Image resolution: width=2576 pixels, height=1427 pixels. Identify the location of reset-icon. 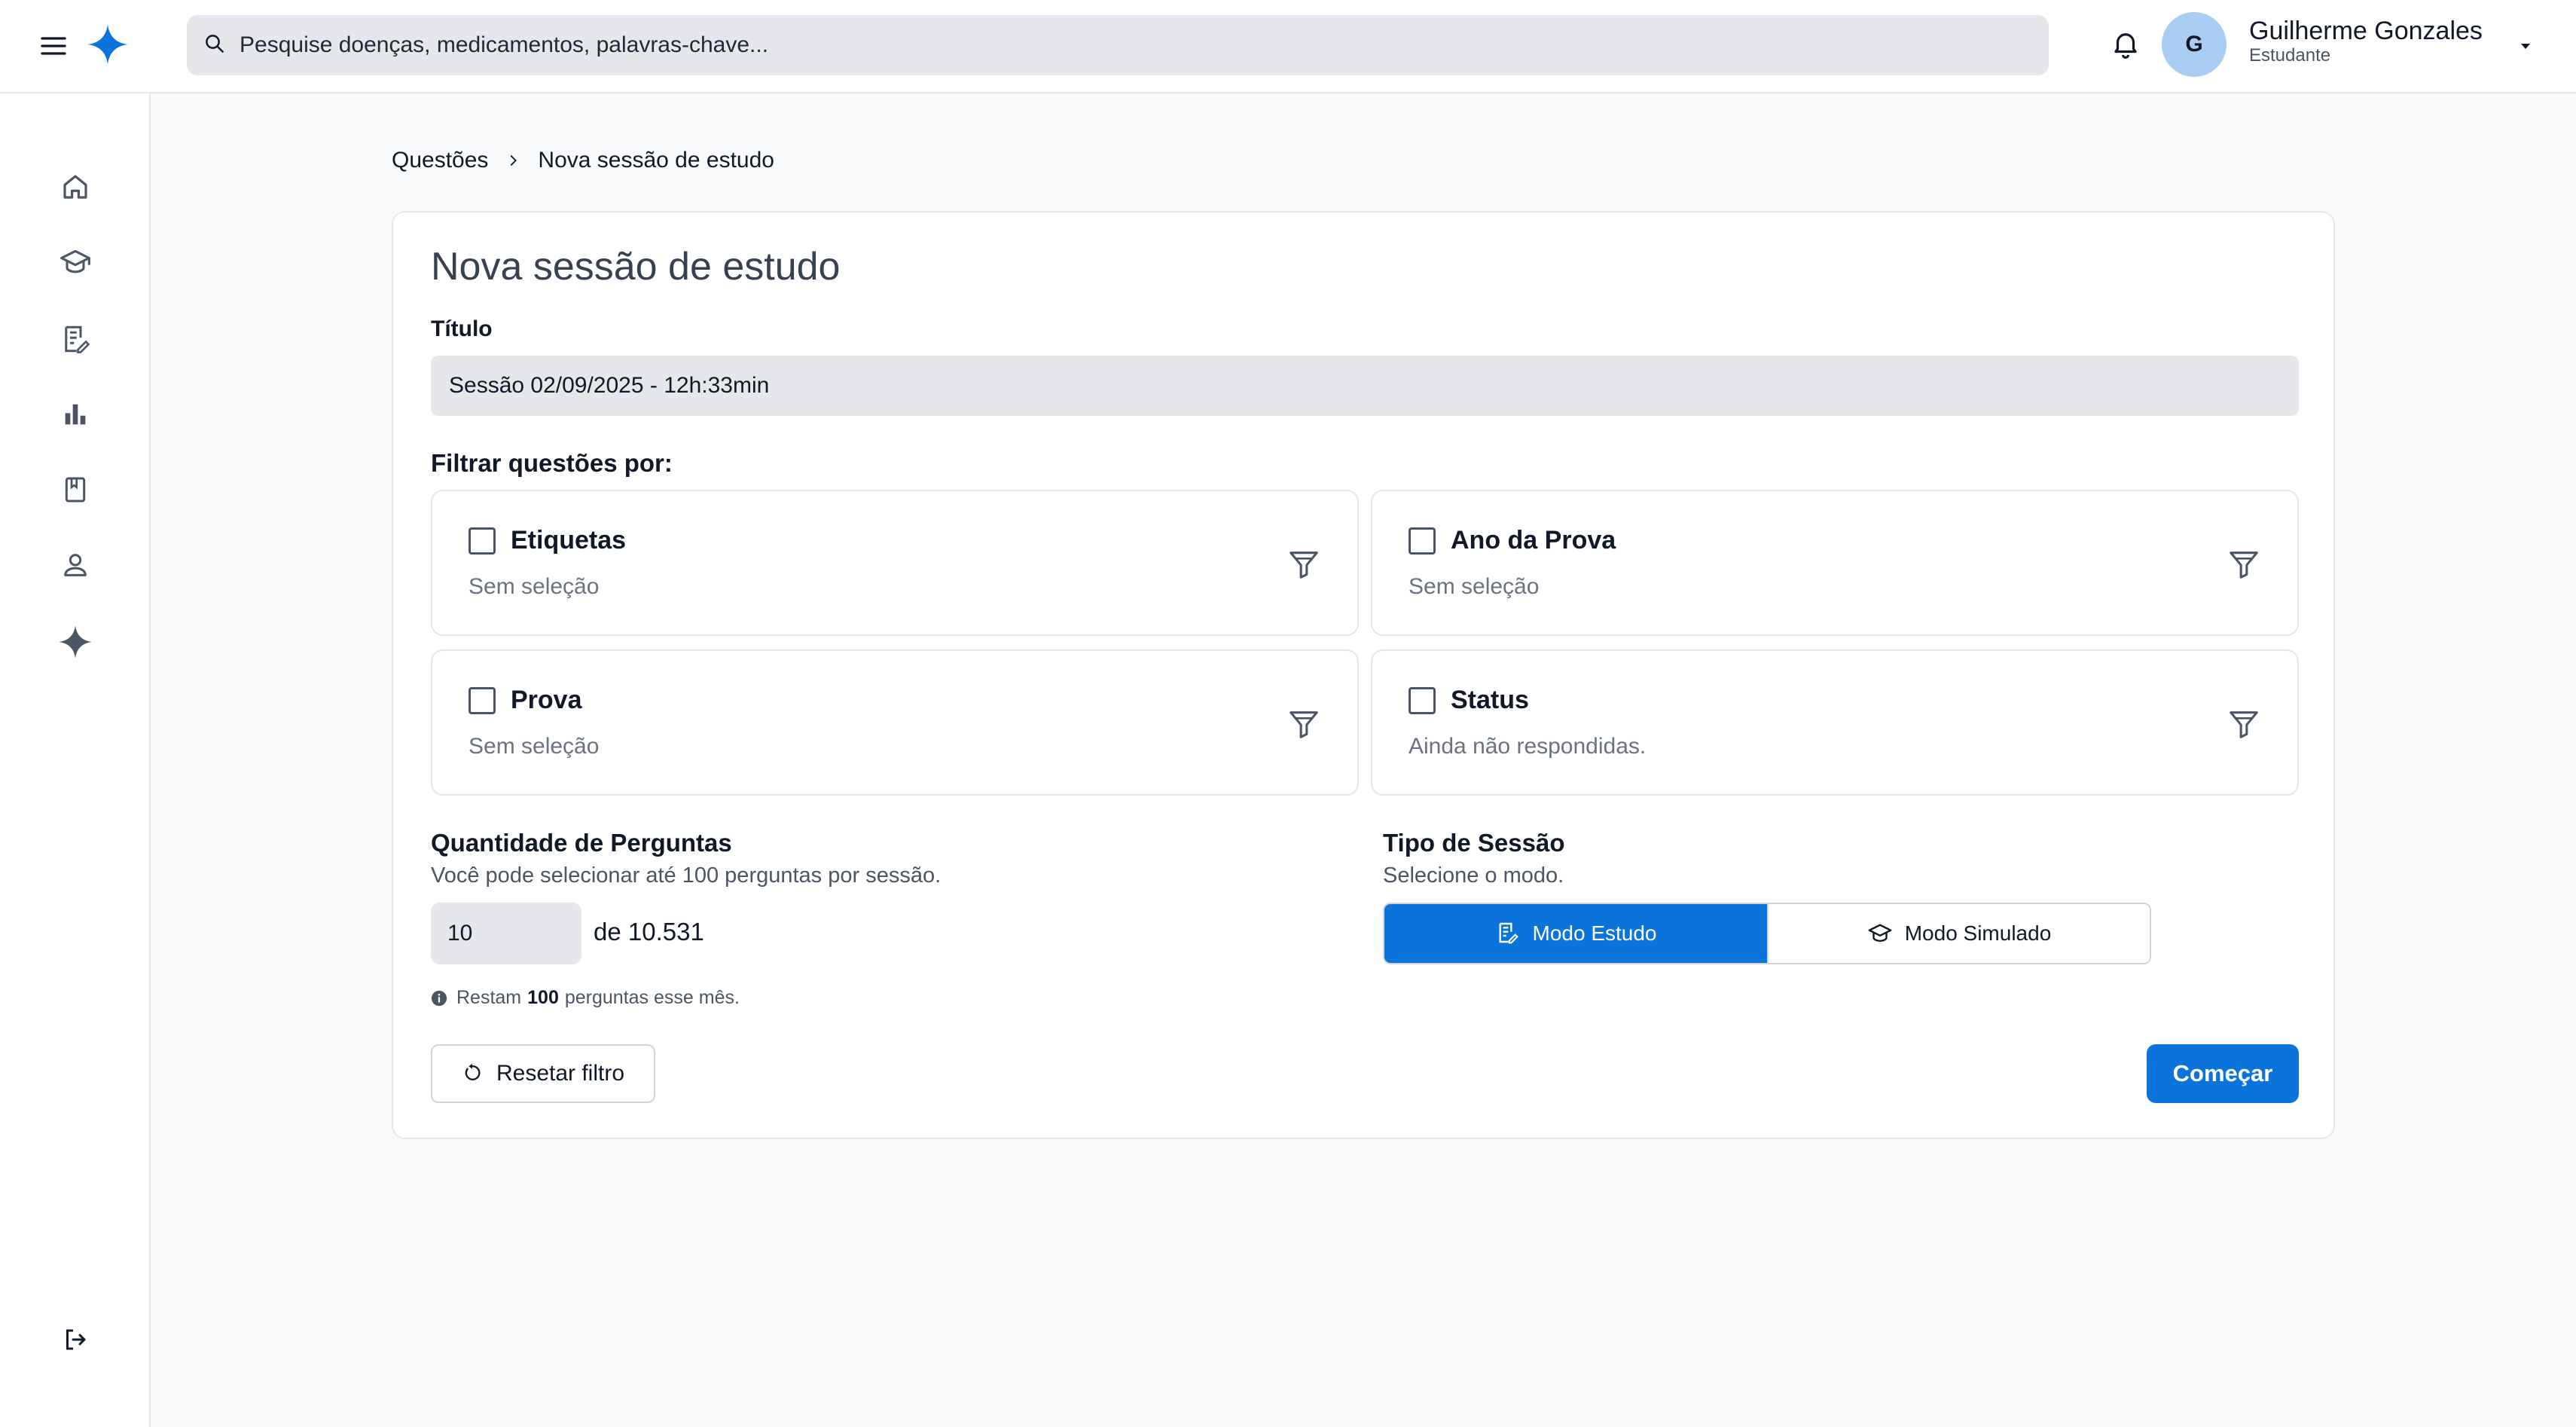
(473, 1073).